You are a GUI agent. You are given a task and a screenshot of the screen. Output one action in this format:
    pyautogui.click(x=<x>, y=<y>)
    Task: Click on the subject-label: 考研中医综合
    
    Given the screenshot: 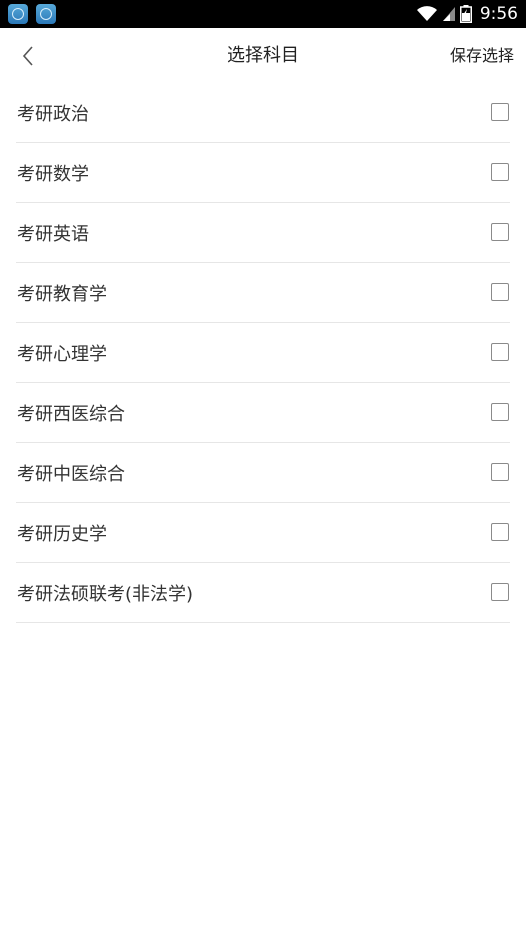 What is the action you would take?
    pyautogui.click(x=71, y=474)
    